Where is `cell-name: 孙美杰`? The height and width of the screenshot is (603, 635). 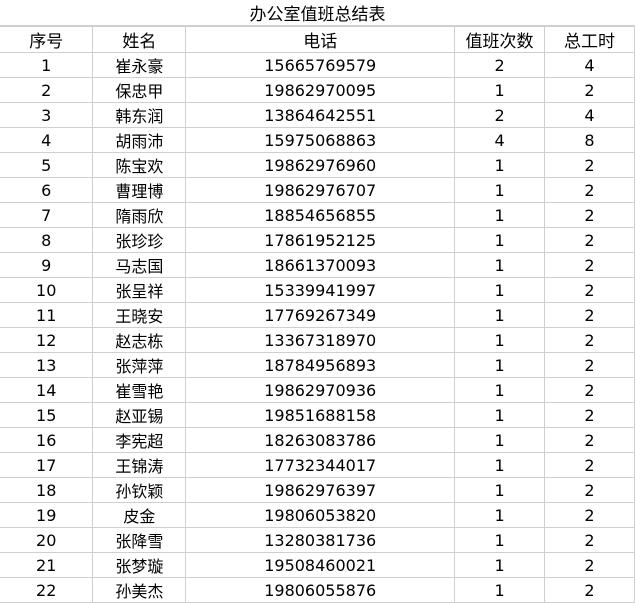 cell-name: 孙美杰 is located at coordinates (139, 590).